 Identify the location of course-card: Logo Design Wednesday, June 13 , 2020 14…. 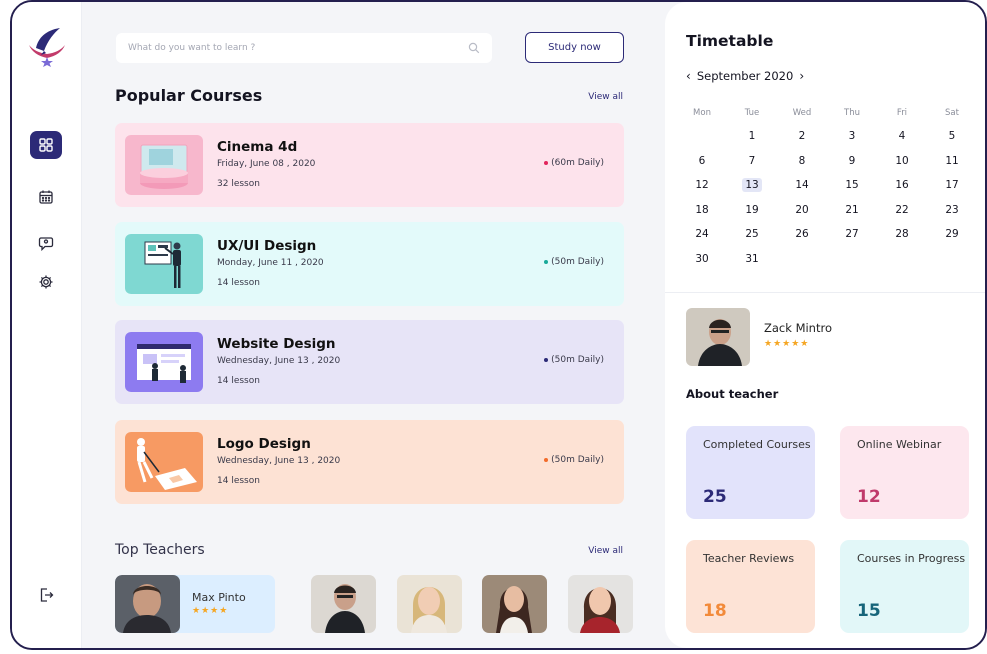
(369, 462).